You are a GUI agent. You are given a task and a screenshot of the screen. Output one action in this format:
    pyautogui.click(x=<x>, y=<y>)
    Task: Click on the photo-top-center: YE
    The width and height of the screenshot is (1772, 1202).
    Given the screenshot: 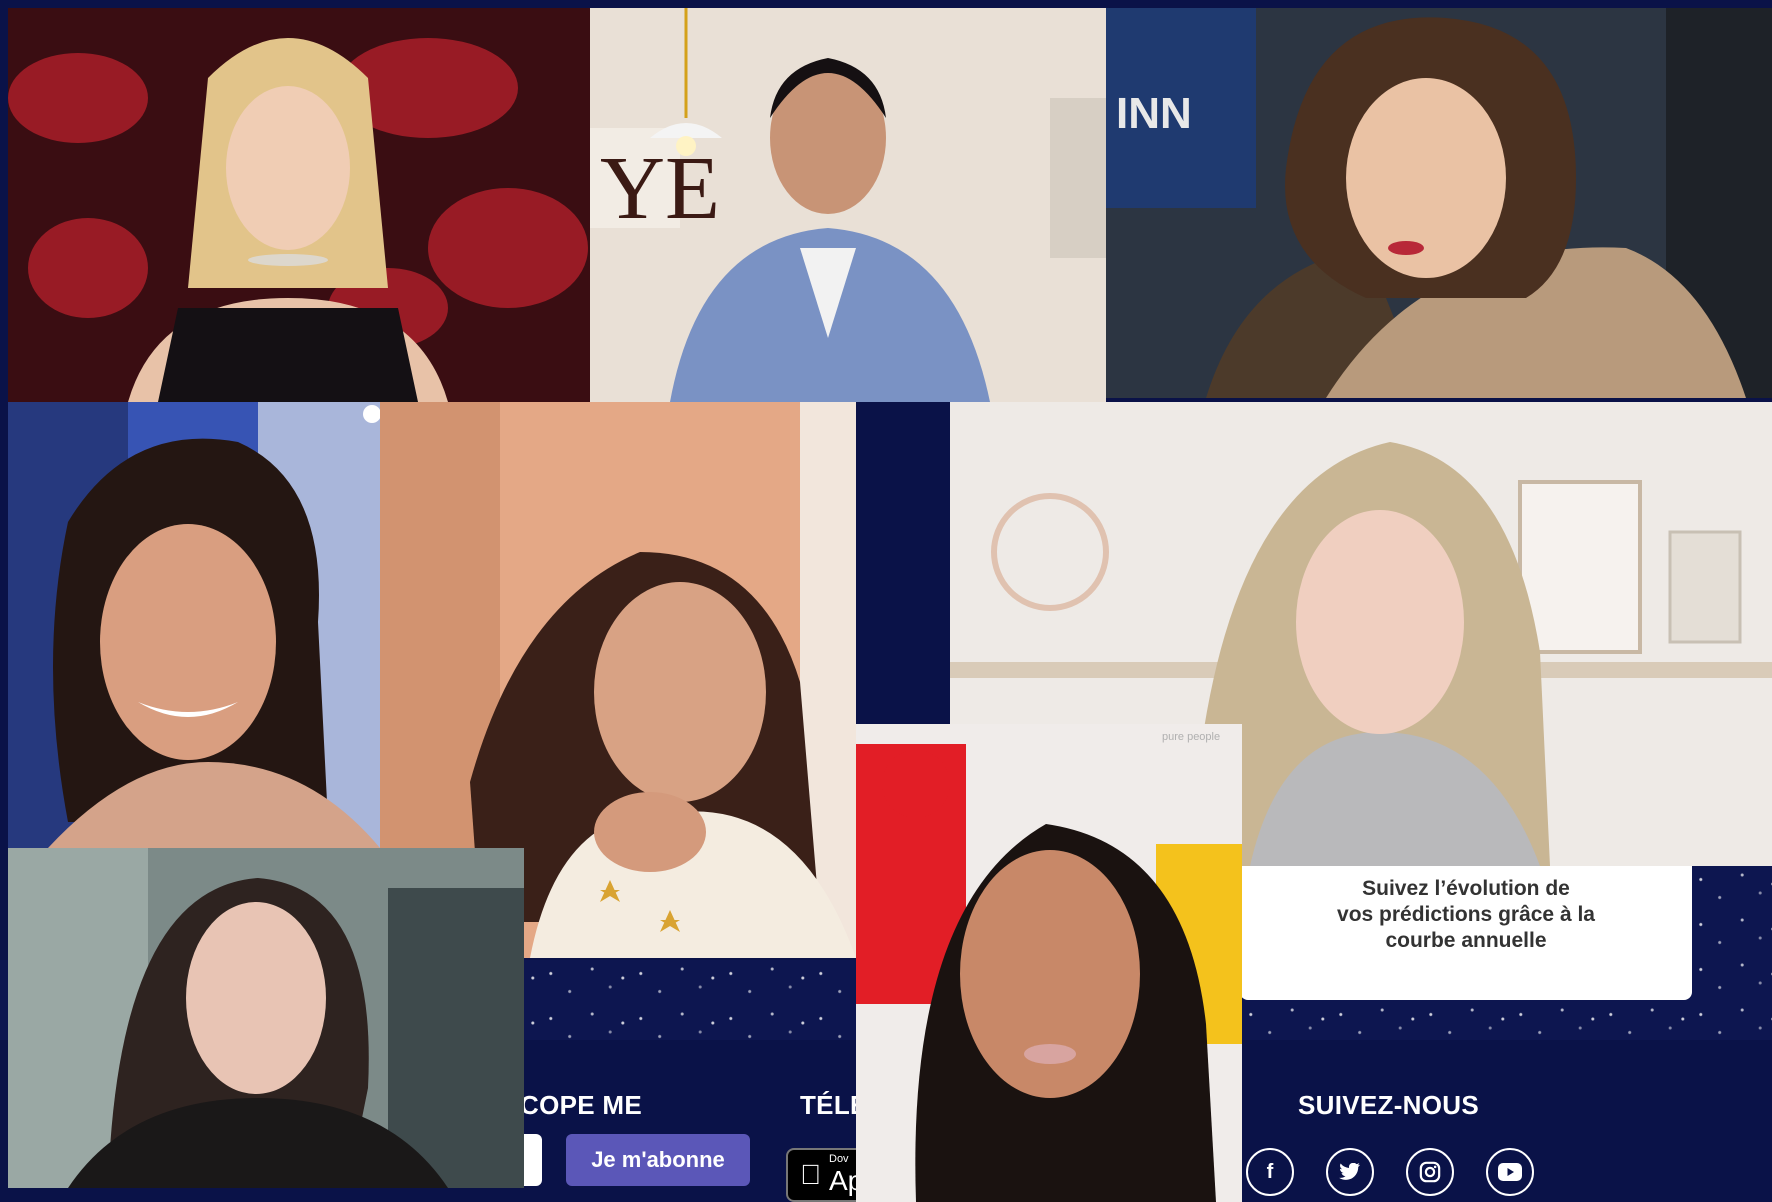 What is the action you would take?
    pyautogui.click(x=848, y=205)
    